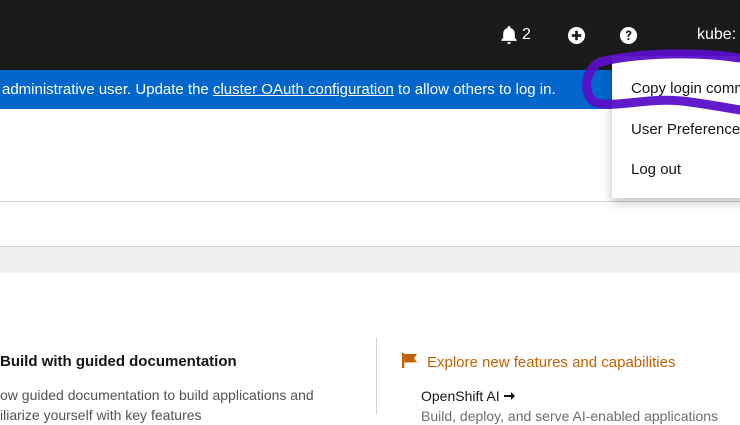 This screenshot has height=425, width=740. What do you see at coordinates (460, 396) in the screenshot?
I see `openshift-ai-link-text: OpenShift AI` at bounding box center [460, 396].